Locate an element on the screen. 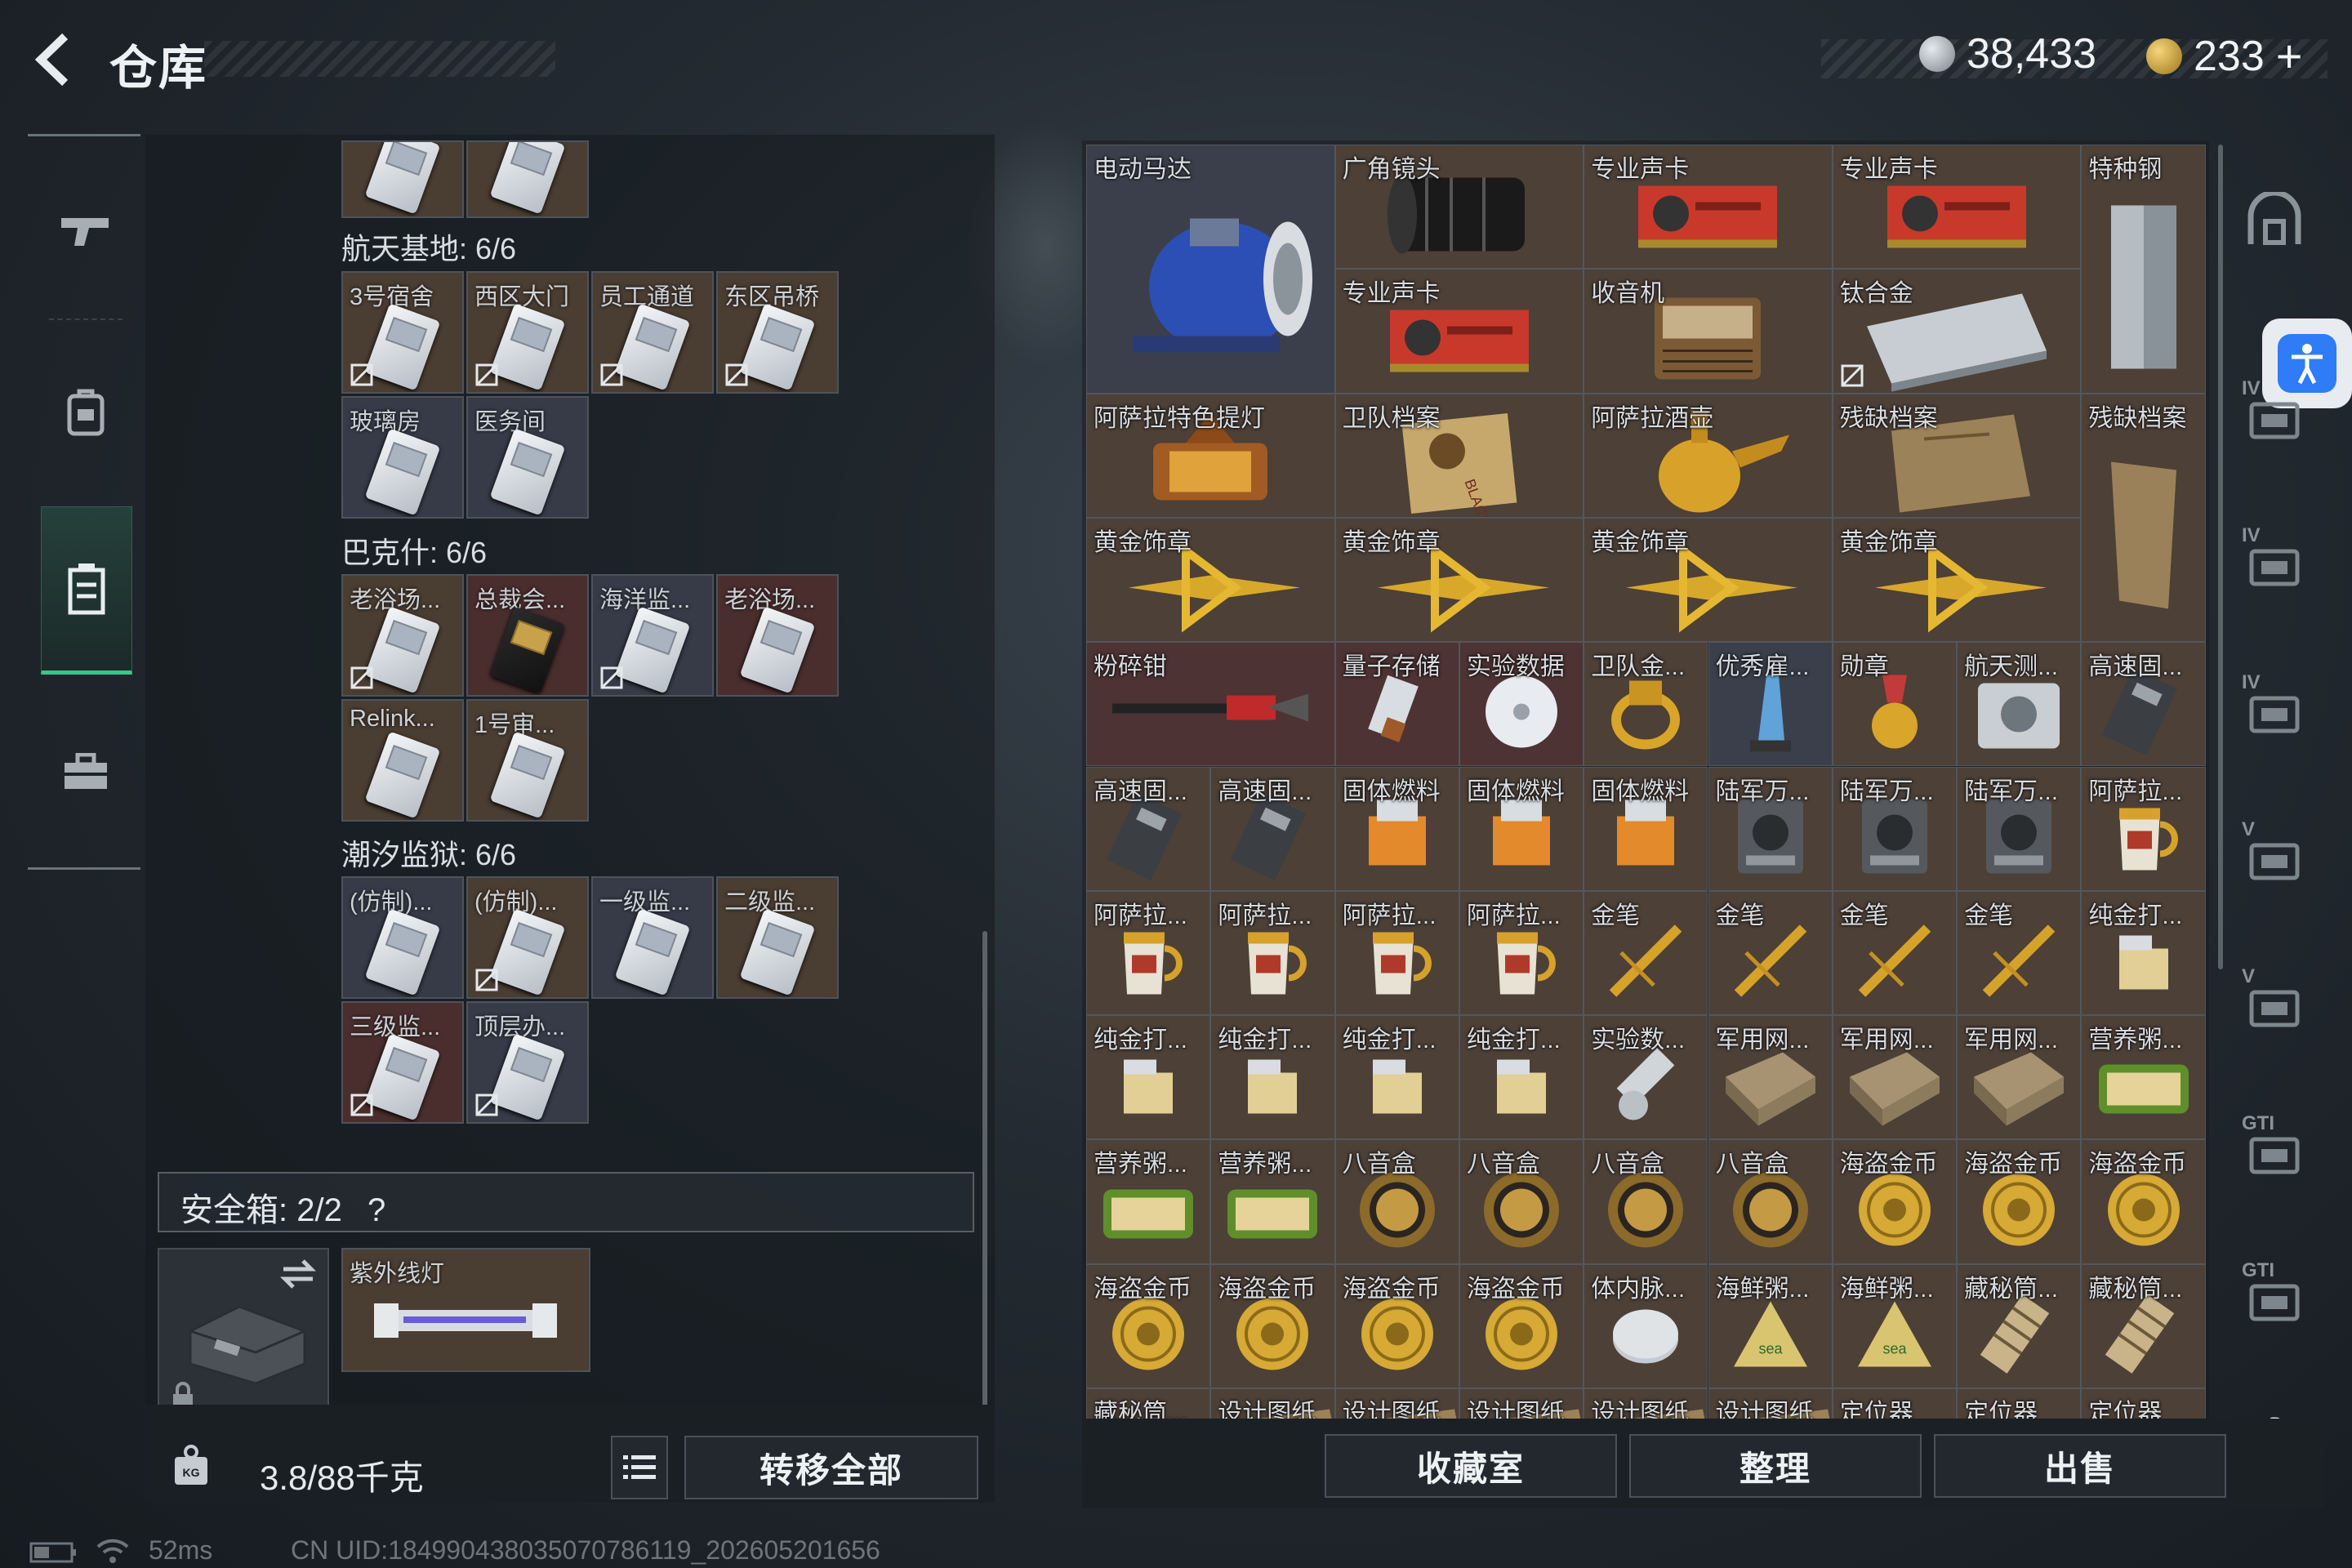 This screenshot has width=2352, height=1568. currency-gold: 233 + is located at coordinates (2224, 55).